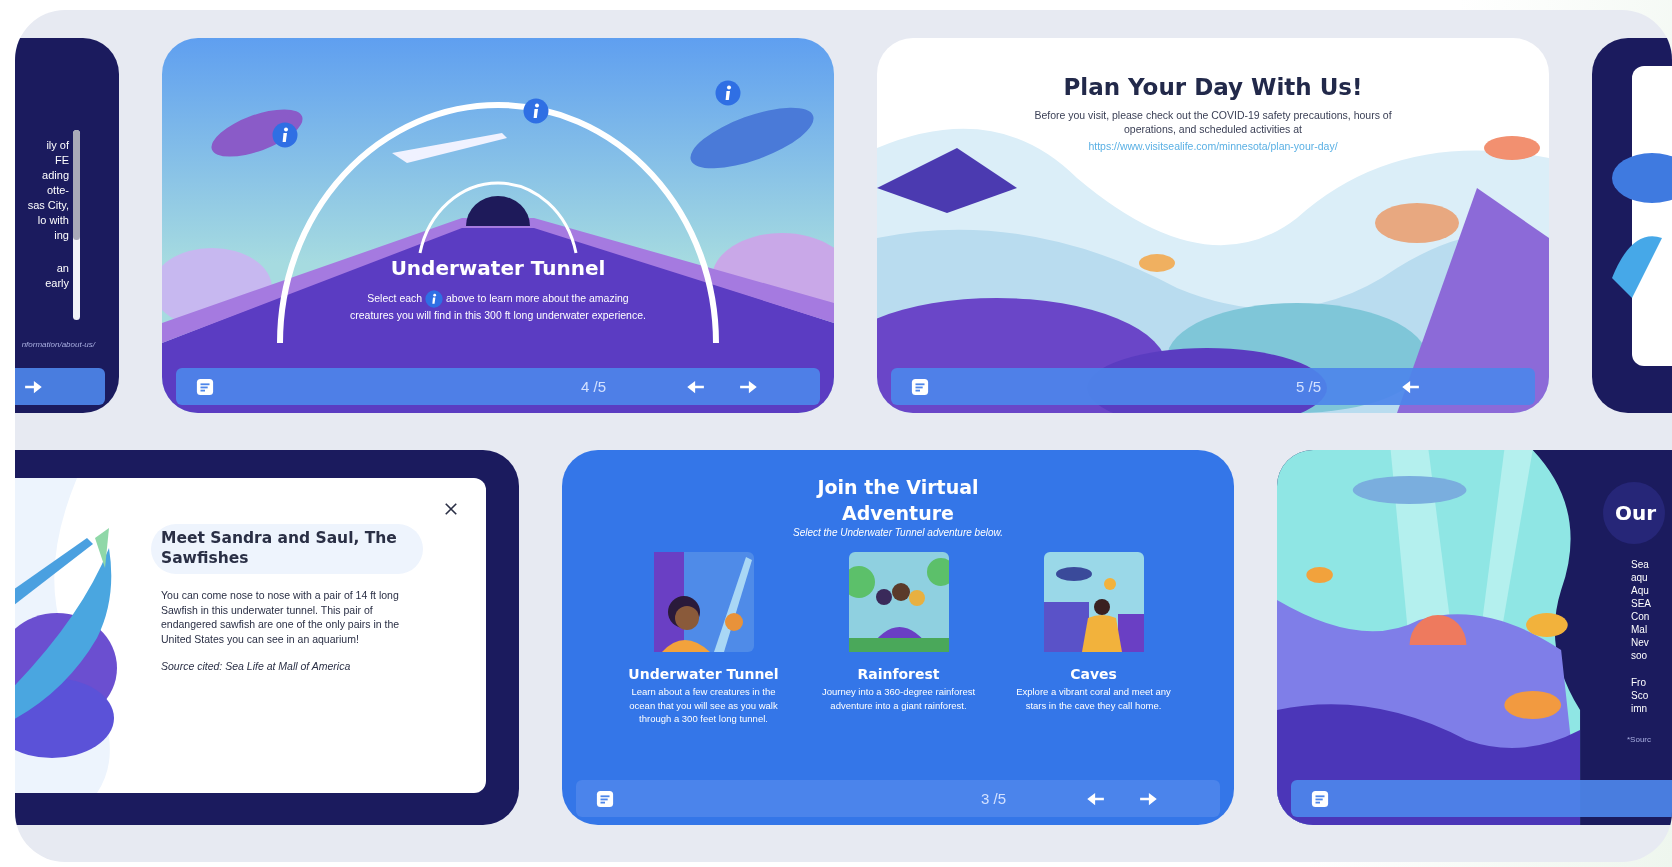  I want to click on slide-title: Underwater Tunnel, so click(498, 268).